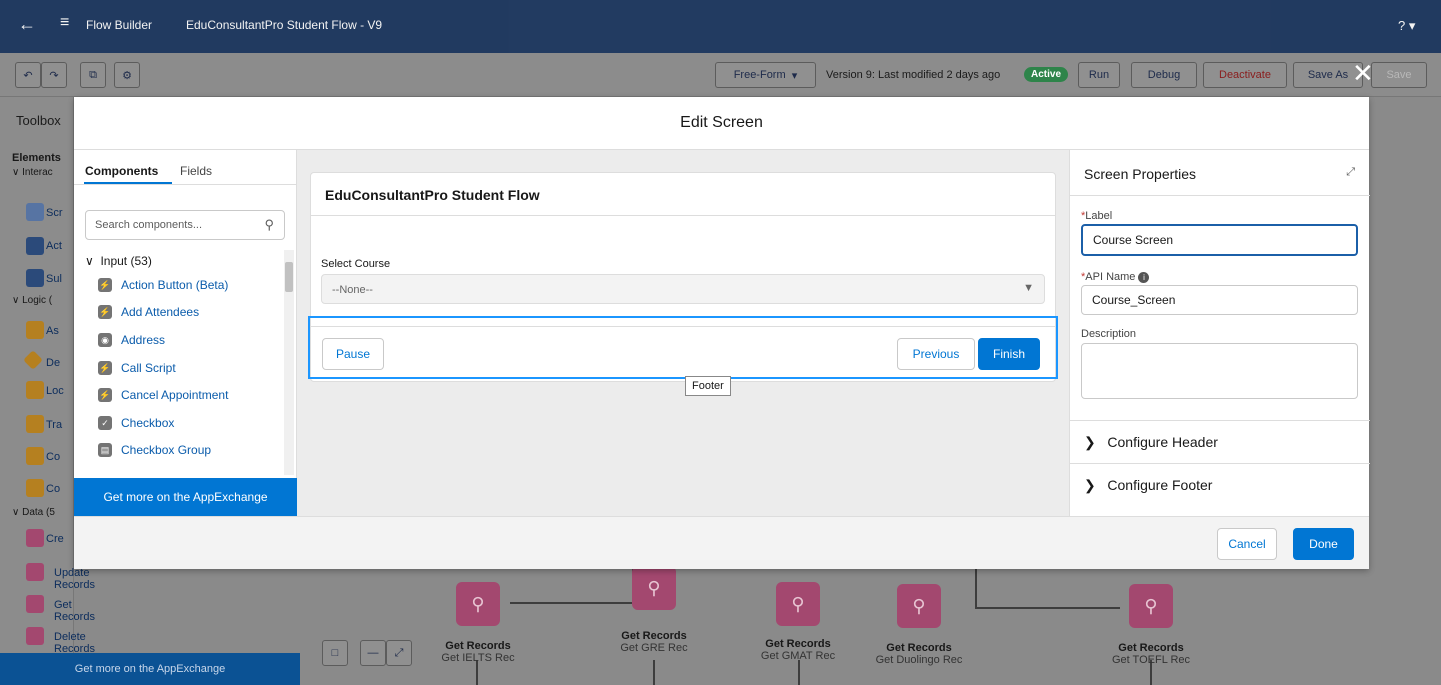  What do you see at coordinates (163, 395) in the screenshot?
I see `component-cancel-appointment: ⚡ Cancel Appointment` at bounding box center [163, 395].